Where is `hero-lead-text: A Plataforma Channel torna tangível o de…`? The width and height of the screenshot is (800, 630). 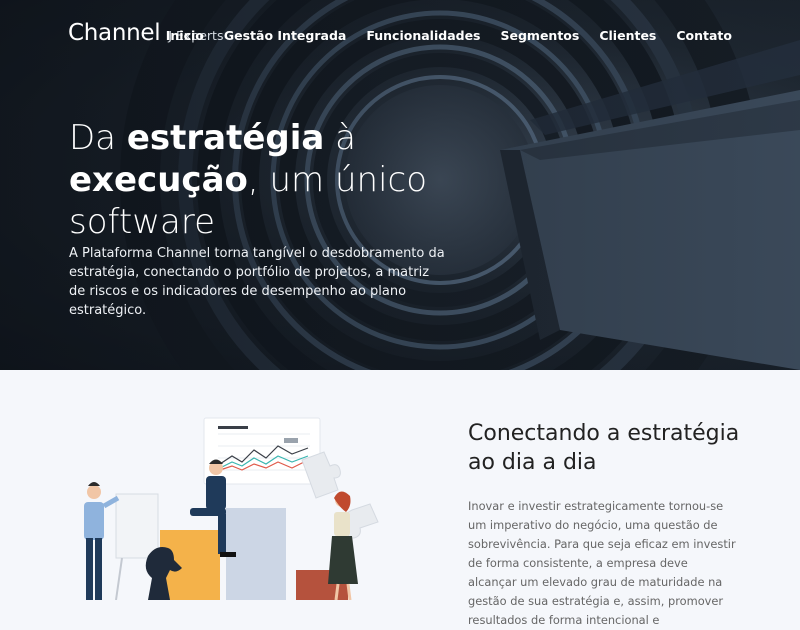 hero-lead-text: A Plataforma Channel torna tangível o de… is located at coordinates (257, 282).